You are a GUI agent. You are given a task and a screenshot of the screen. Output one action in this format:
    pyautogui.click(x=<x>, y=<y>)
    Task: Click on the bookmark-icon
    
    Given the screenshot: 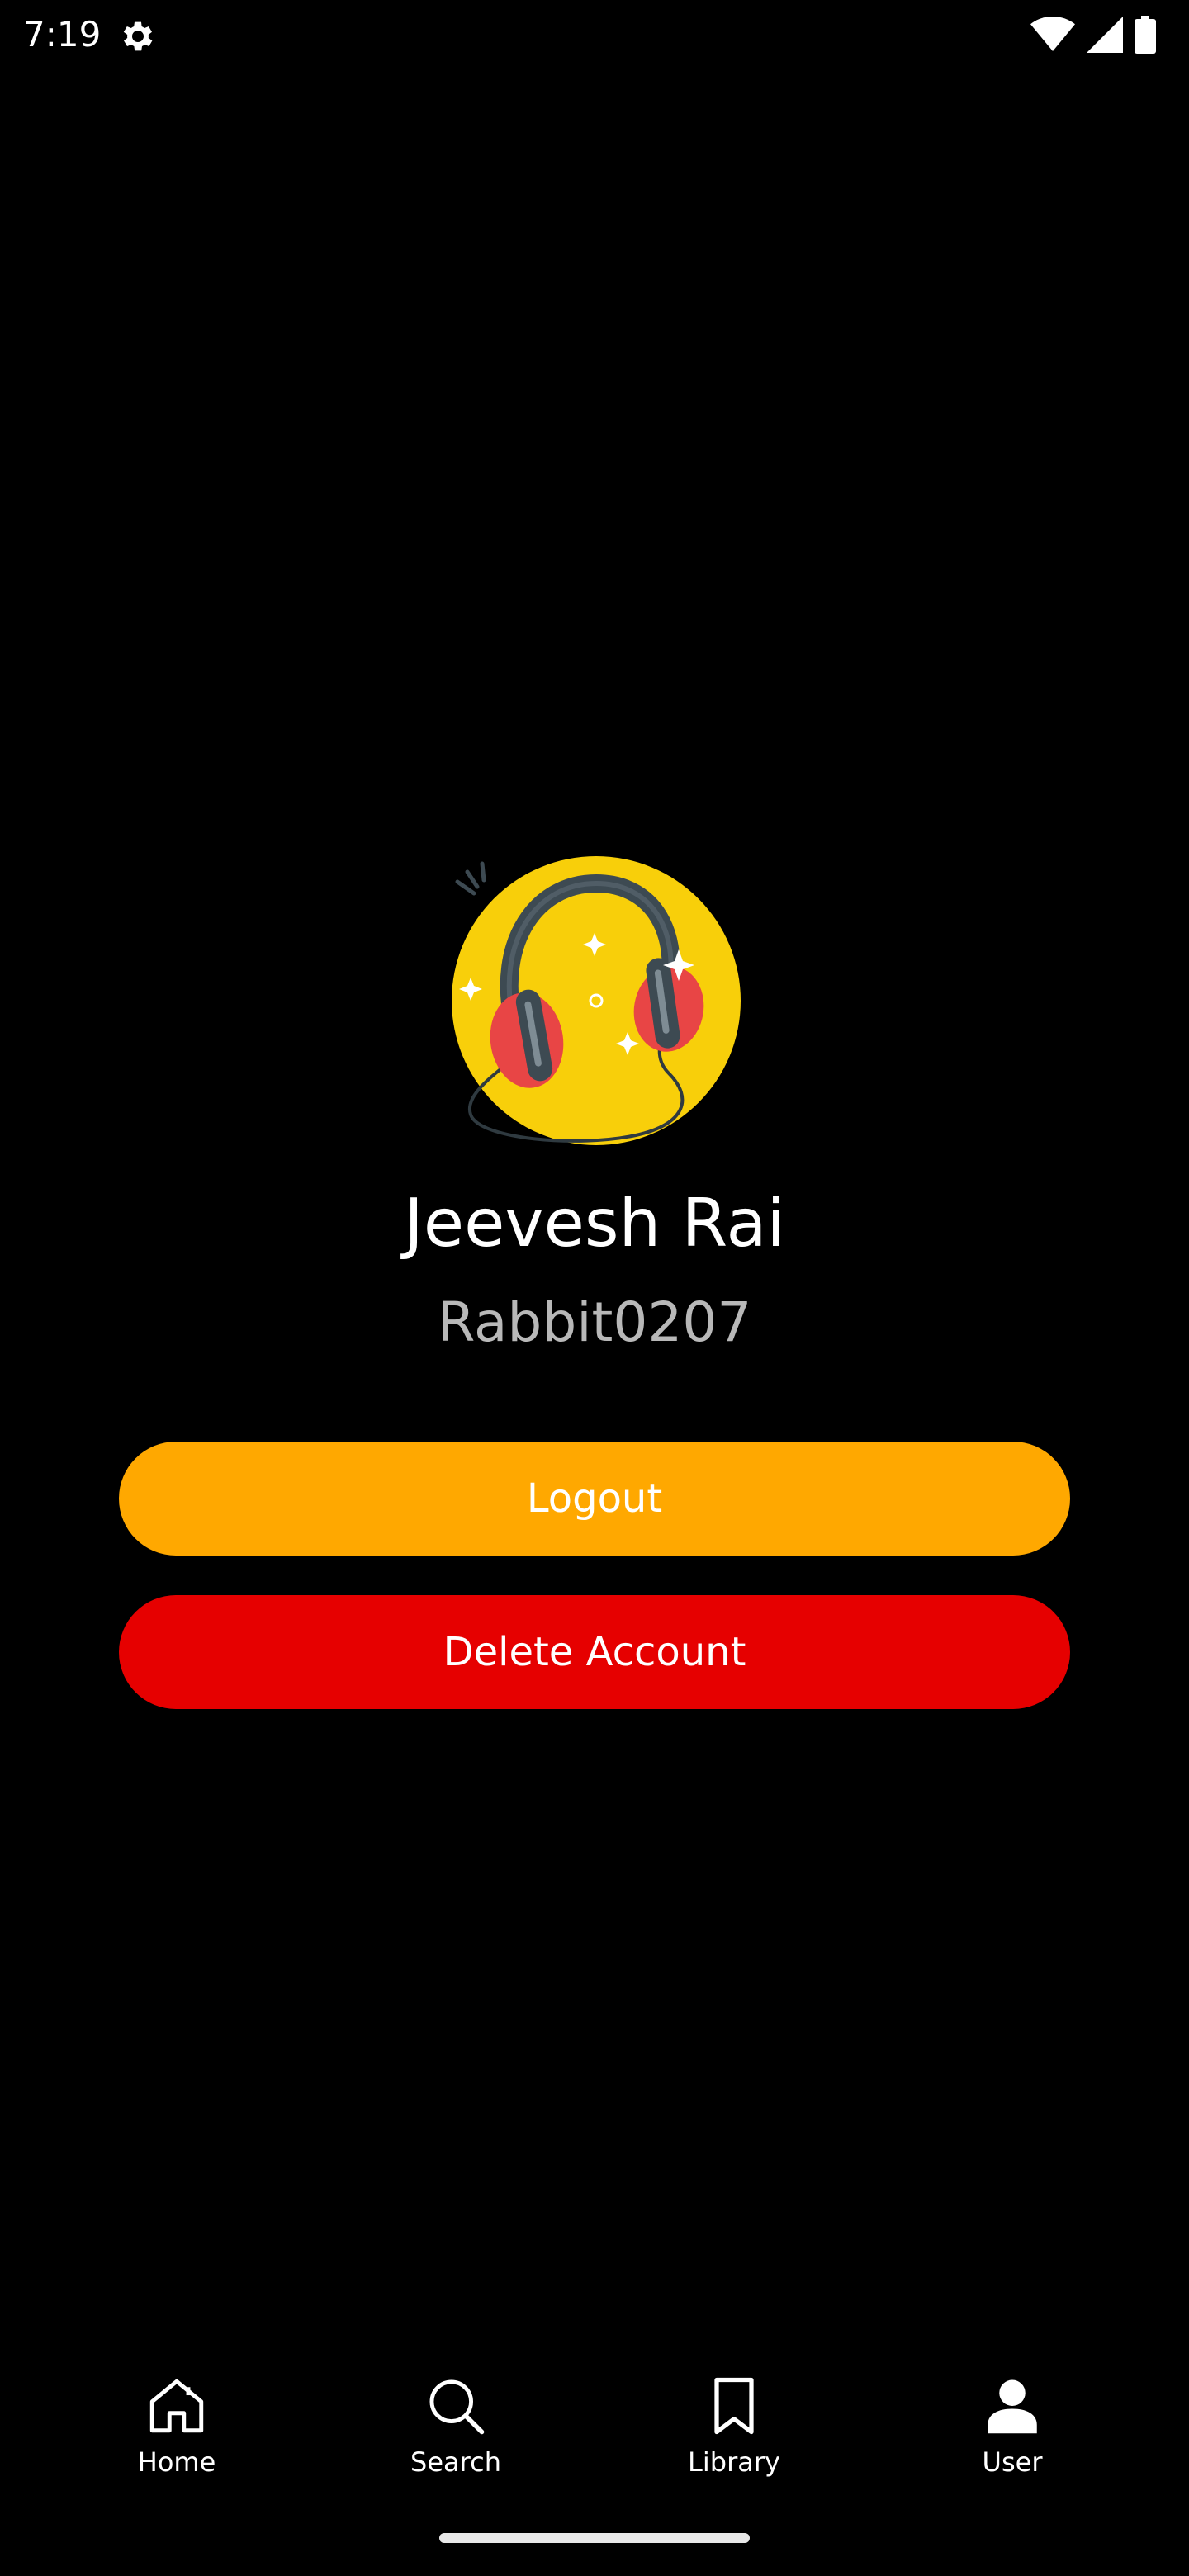 What is the action you would take?
    pyautogui.click(x=734, y=2406)
    